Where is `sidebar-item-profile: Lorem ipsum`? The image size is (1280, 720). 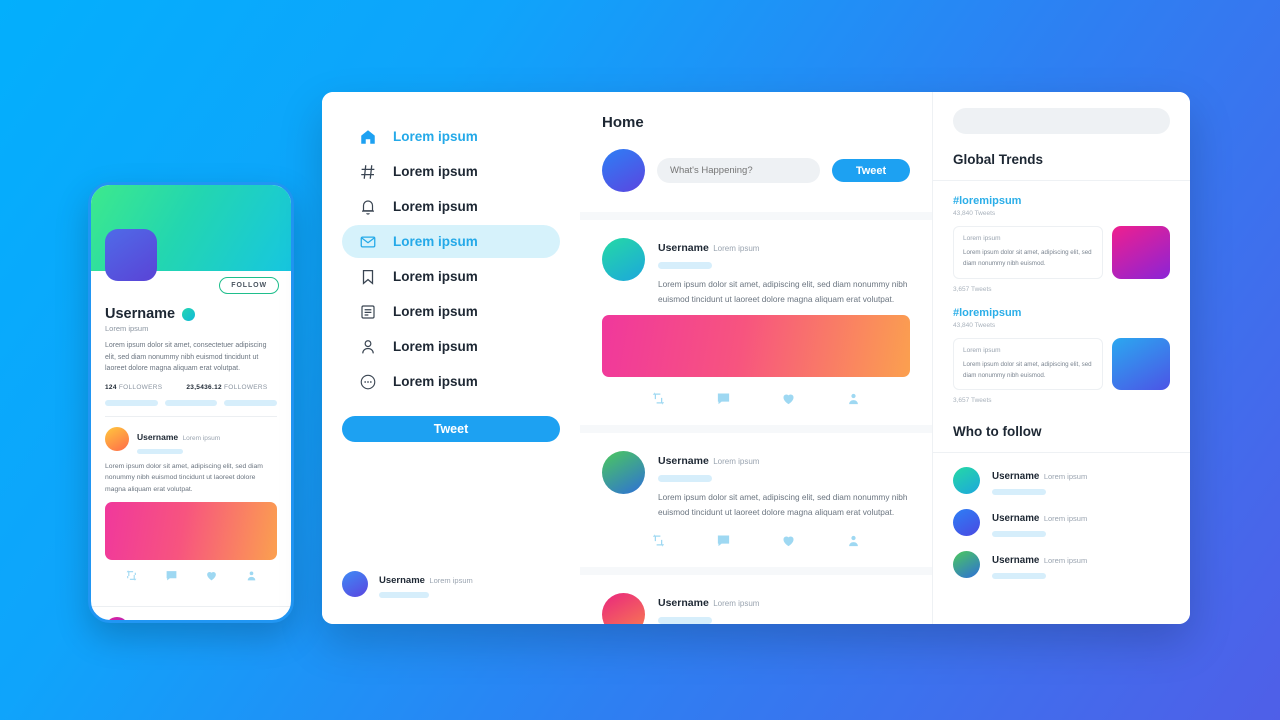 sidebar-item-profile: Lorem ipsum is located at coordinates (451, 346).